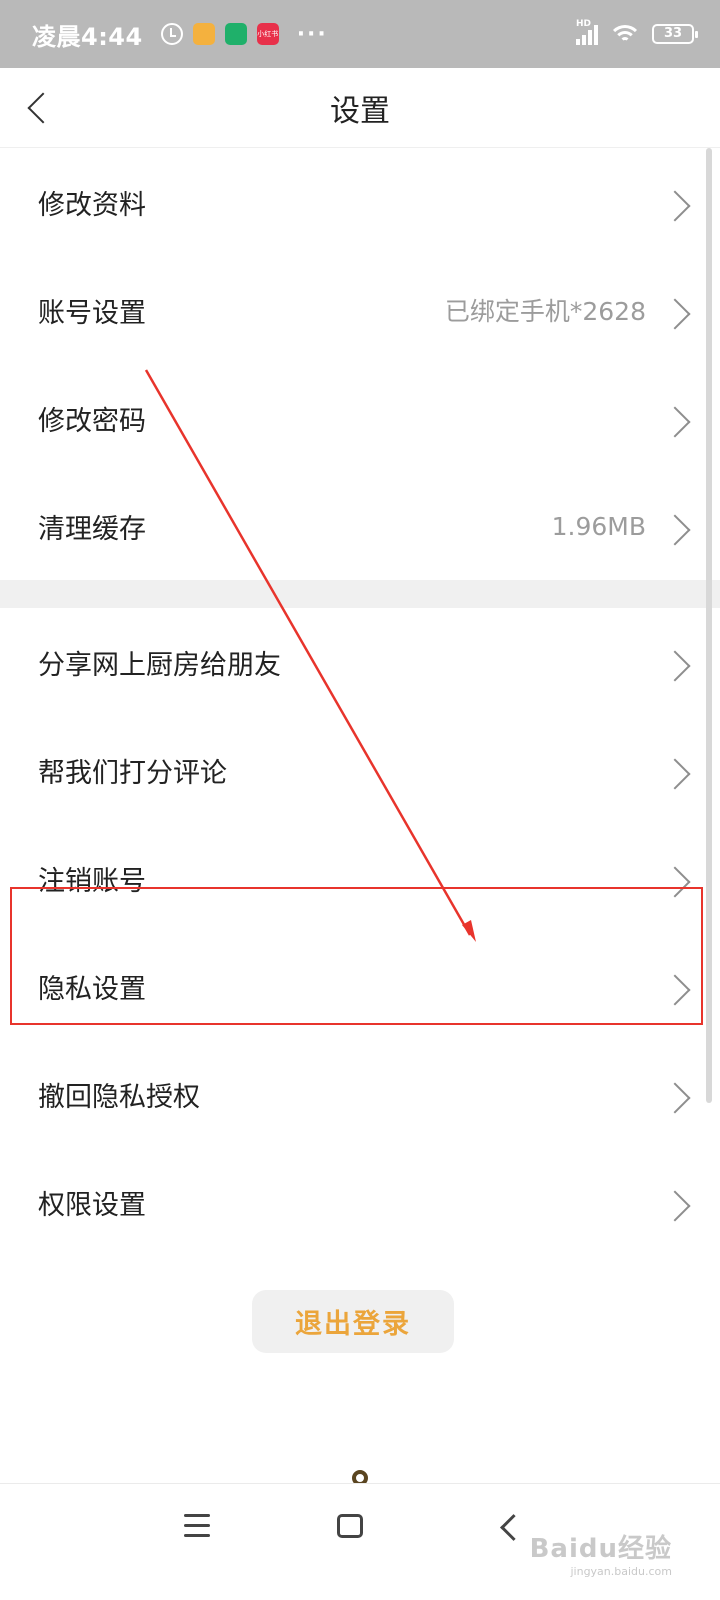 This screenshot has width=720, height=1600. Describe the element at coordinates (360, 111) in the screenshot. I see `page-title: 设置` at that location.